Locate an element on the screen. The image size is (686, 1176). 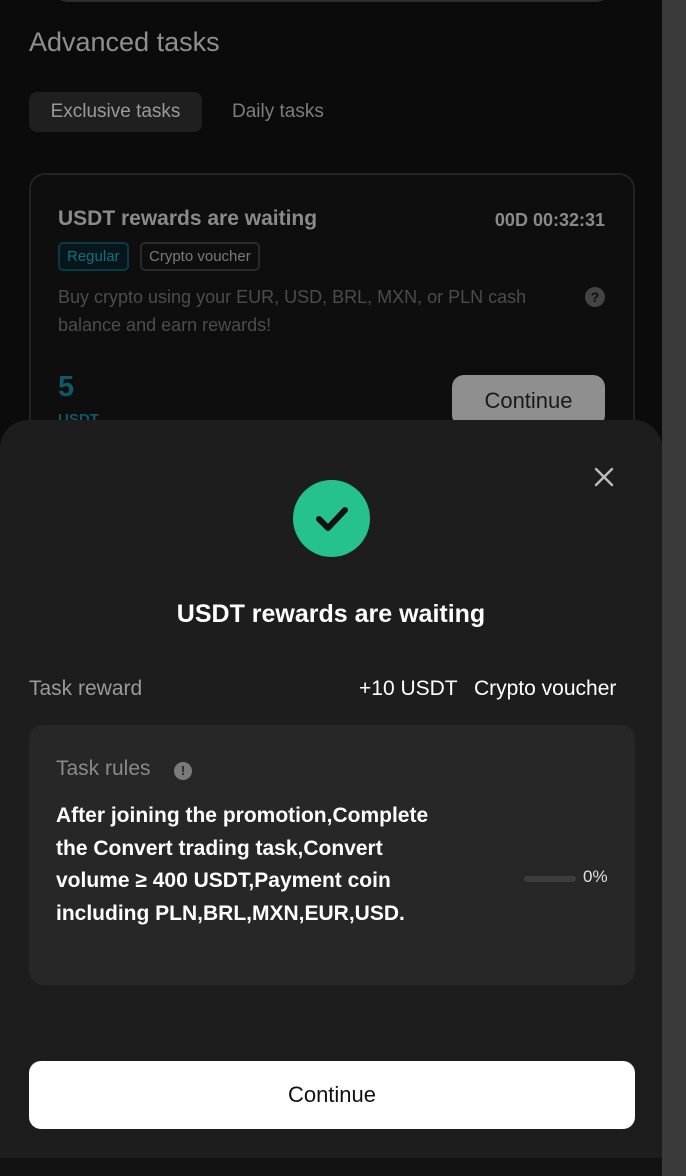
info-circle-icon: ! is located at coordinates (183, 771).